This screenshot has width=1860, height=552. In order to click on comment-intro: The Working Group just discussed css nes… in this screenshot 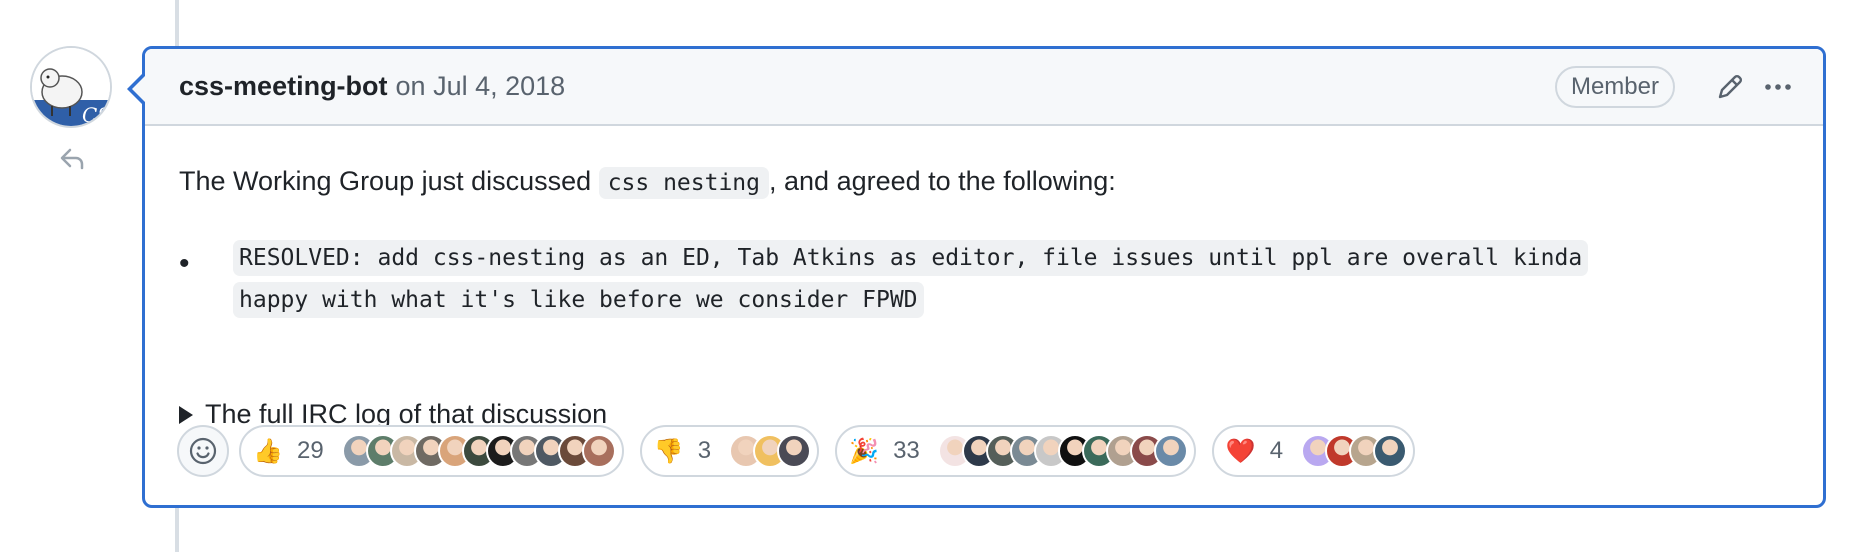, I will do `click(647, 182)`.